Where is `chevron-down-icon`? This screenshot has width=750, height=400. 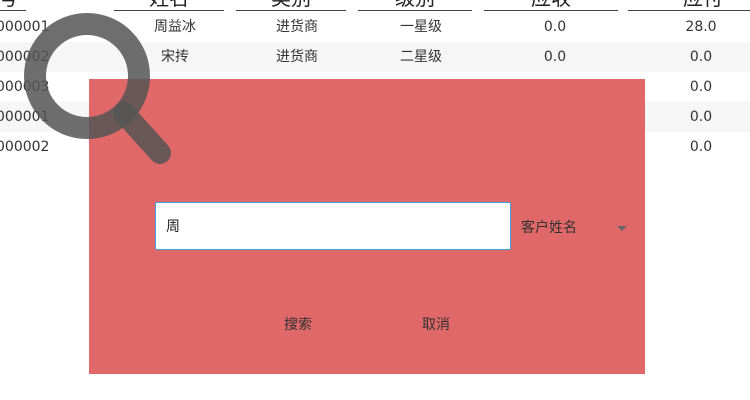
chevron-down-icon is located at coordinates (622, 228).